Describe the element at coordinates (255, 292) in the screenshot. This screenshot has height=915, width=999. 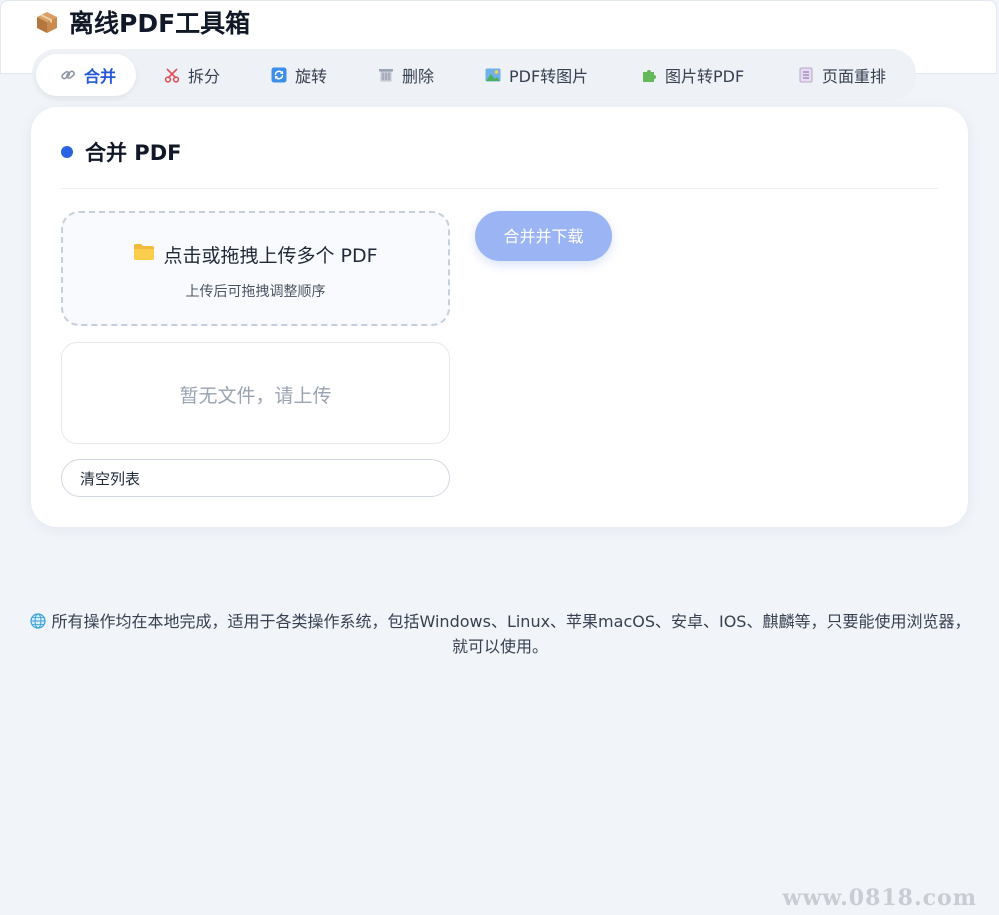
I see `dropzone-hint: 上传后可拖拽调整顺序` at that location.